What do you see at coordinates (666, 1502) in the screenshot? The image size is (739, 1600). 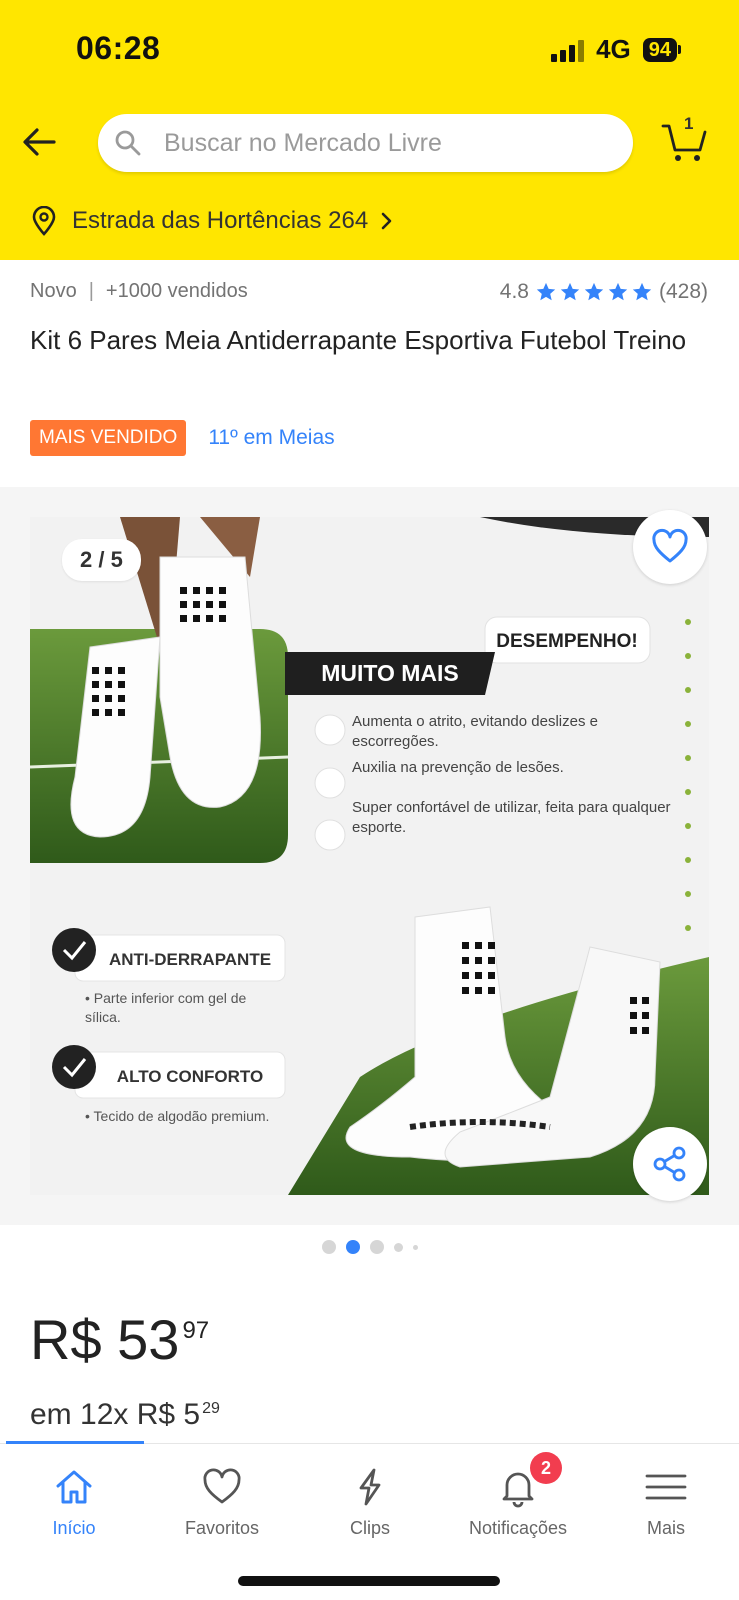 I see `tab-mais: Mais` at bounding box center [666, 1502].